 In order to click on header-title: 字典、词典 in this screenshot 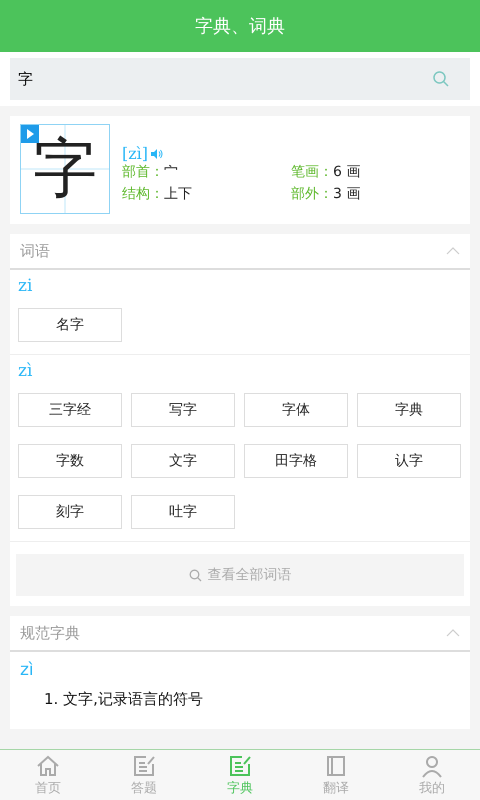, I will do `click(240, 26)`.